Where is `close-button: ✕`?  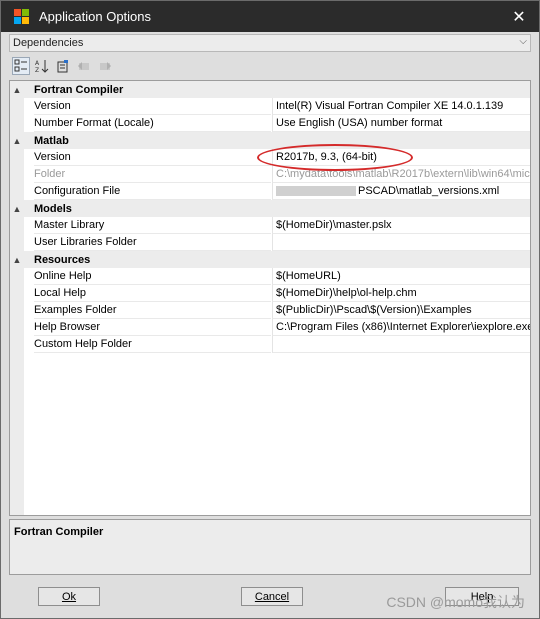 close-button: ✕ is located at coordinates (519, 16).